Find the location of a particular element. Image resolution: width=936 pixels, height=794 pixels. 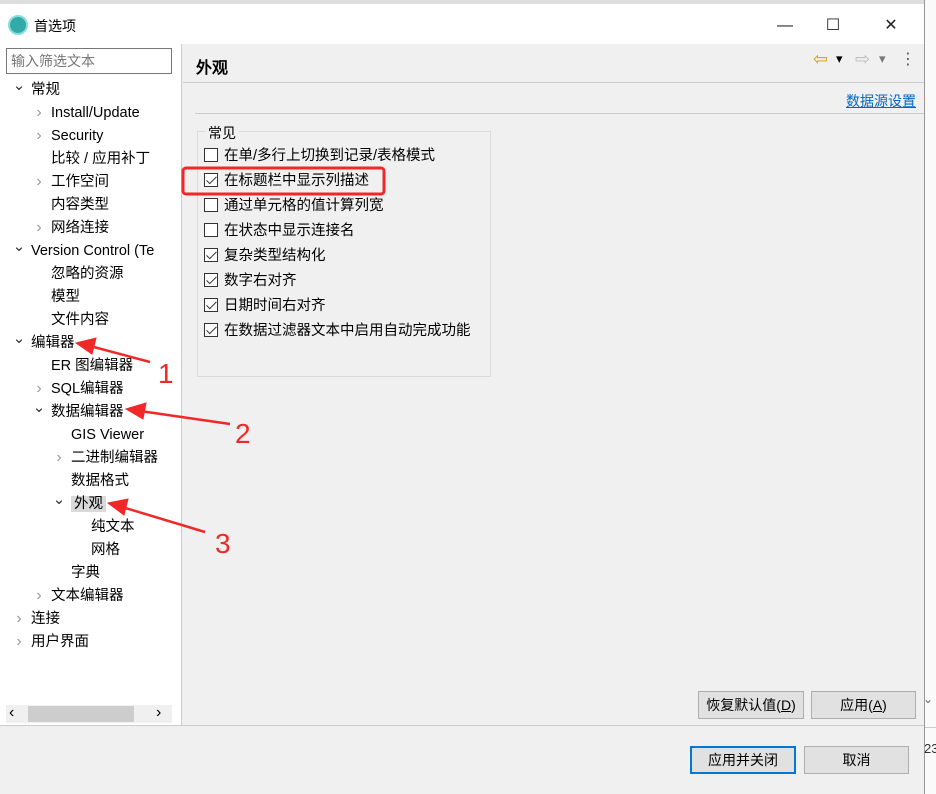

tree-item: › Security is located at coordinates (70, 136).